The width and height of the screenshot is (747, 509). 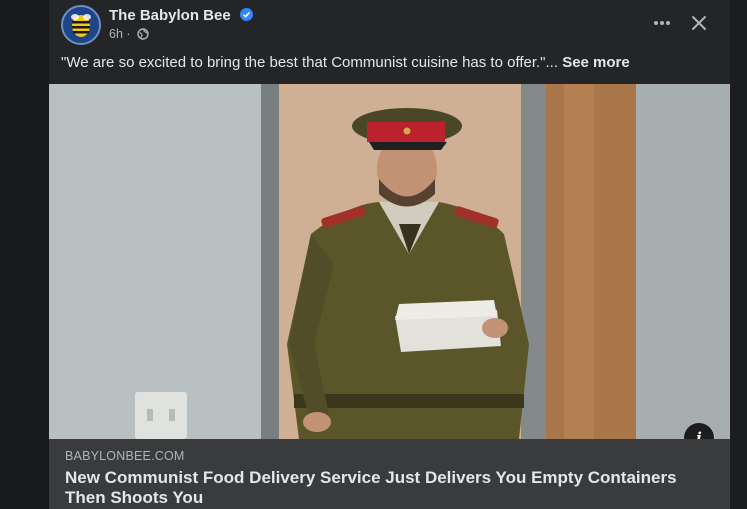 I want to click on close-button, so click(x=699, y=23).